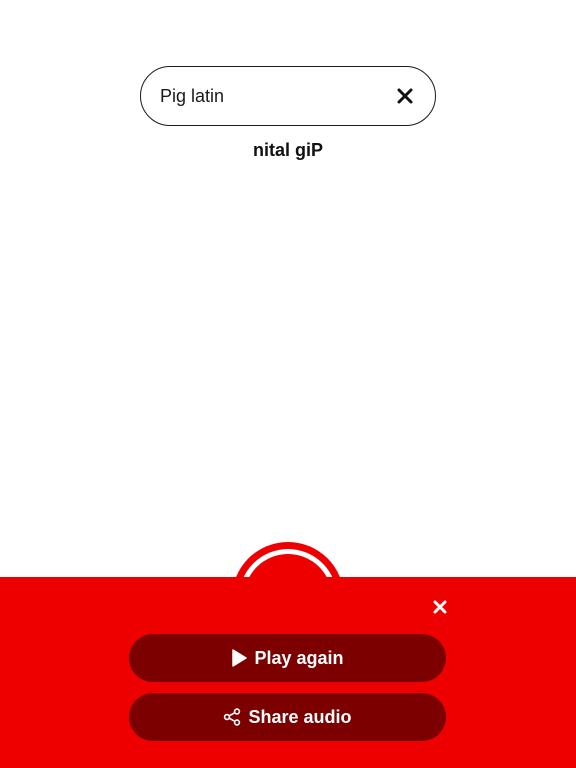  What do you see at coordinates (299, 657) in the screenshot?
I see `play-again-label: Play again` at bounding box center [299, 657].